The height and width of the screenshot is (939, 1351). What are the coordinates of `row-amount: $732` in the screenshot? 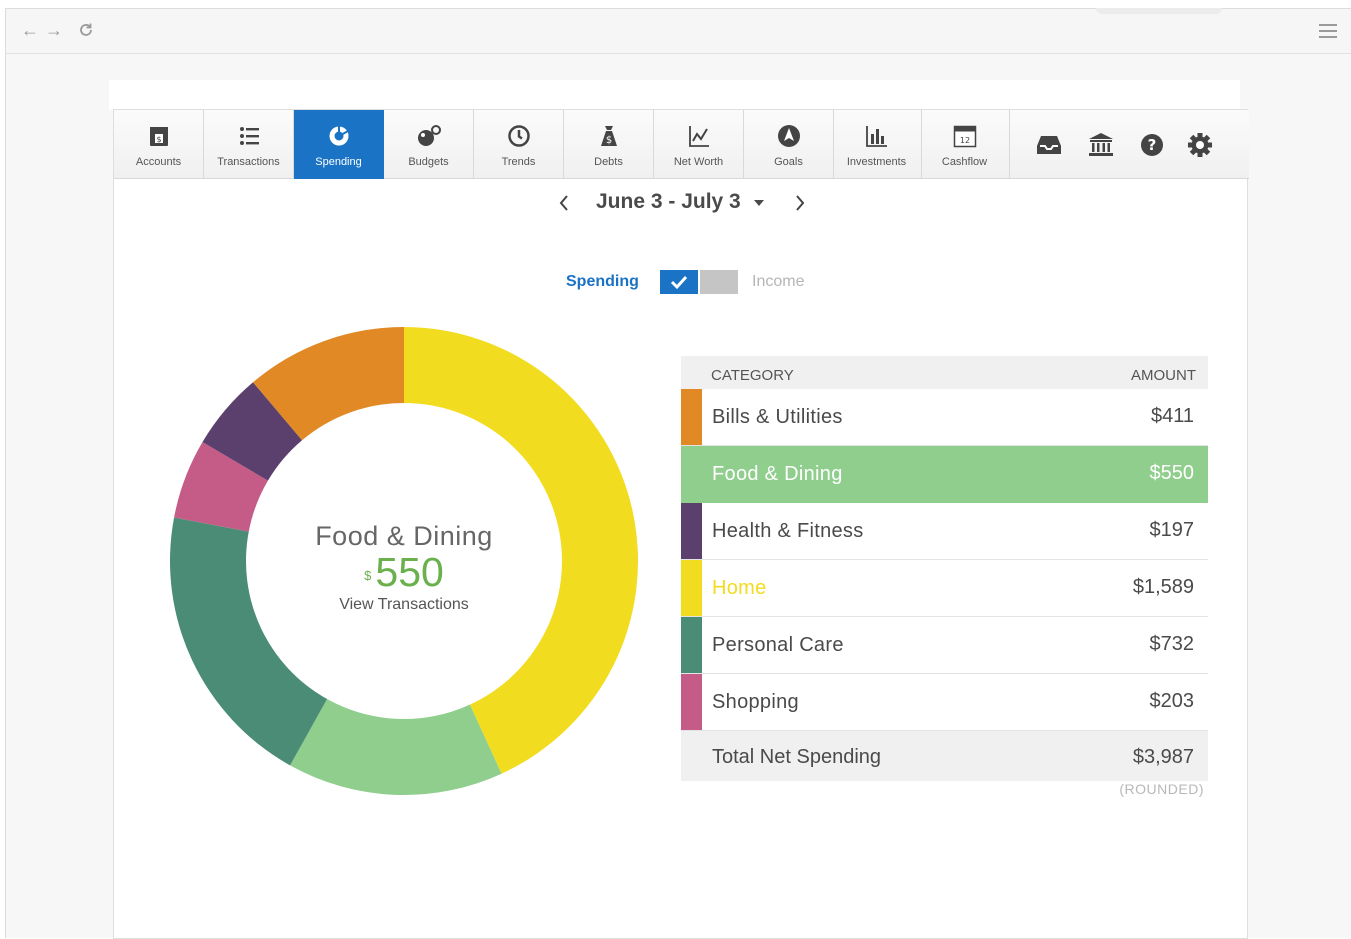 It's located at (1172, 644).